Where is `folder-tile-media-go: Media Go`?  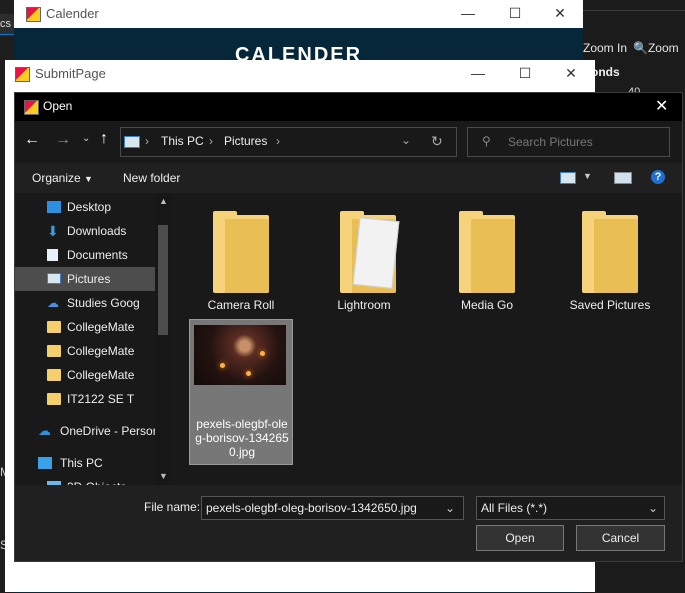 folder-tile-media-go: Media Go is located at coordinates (487, 257).